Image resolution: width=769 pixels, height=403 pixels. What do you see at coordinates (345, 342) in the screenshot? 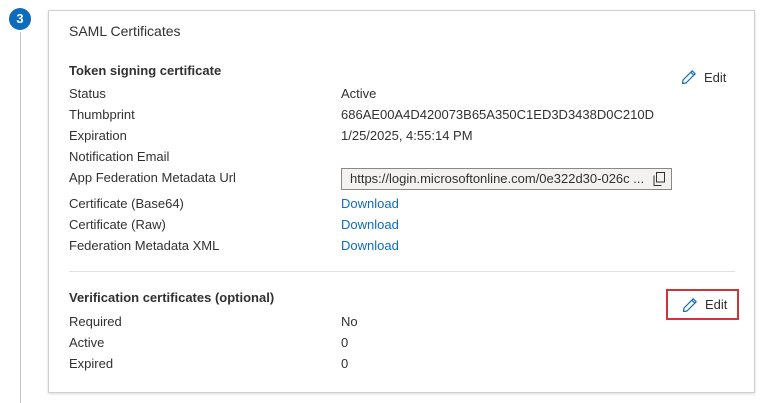
I see `active-value: 0` at bounding box center [345, 342].